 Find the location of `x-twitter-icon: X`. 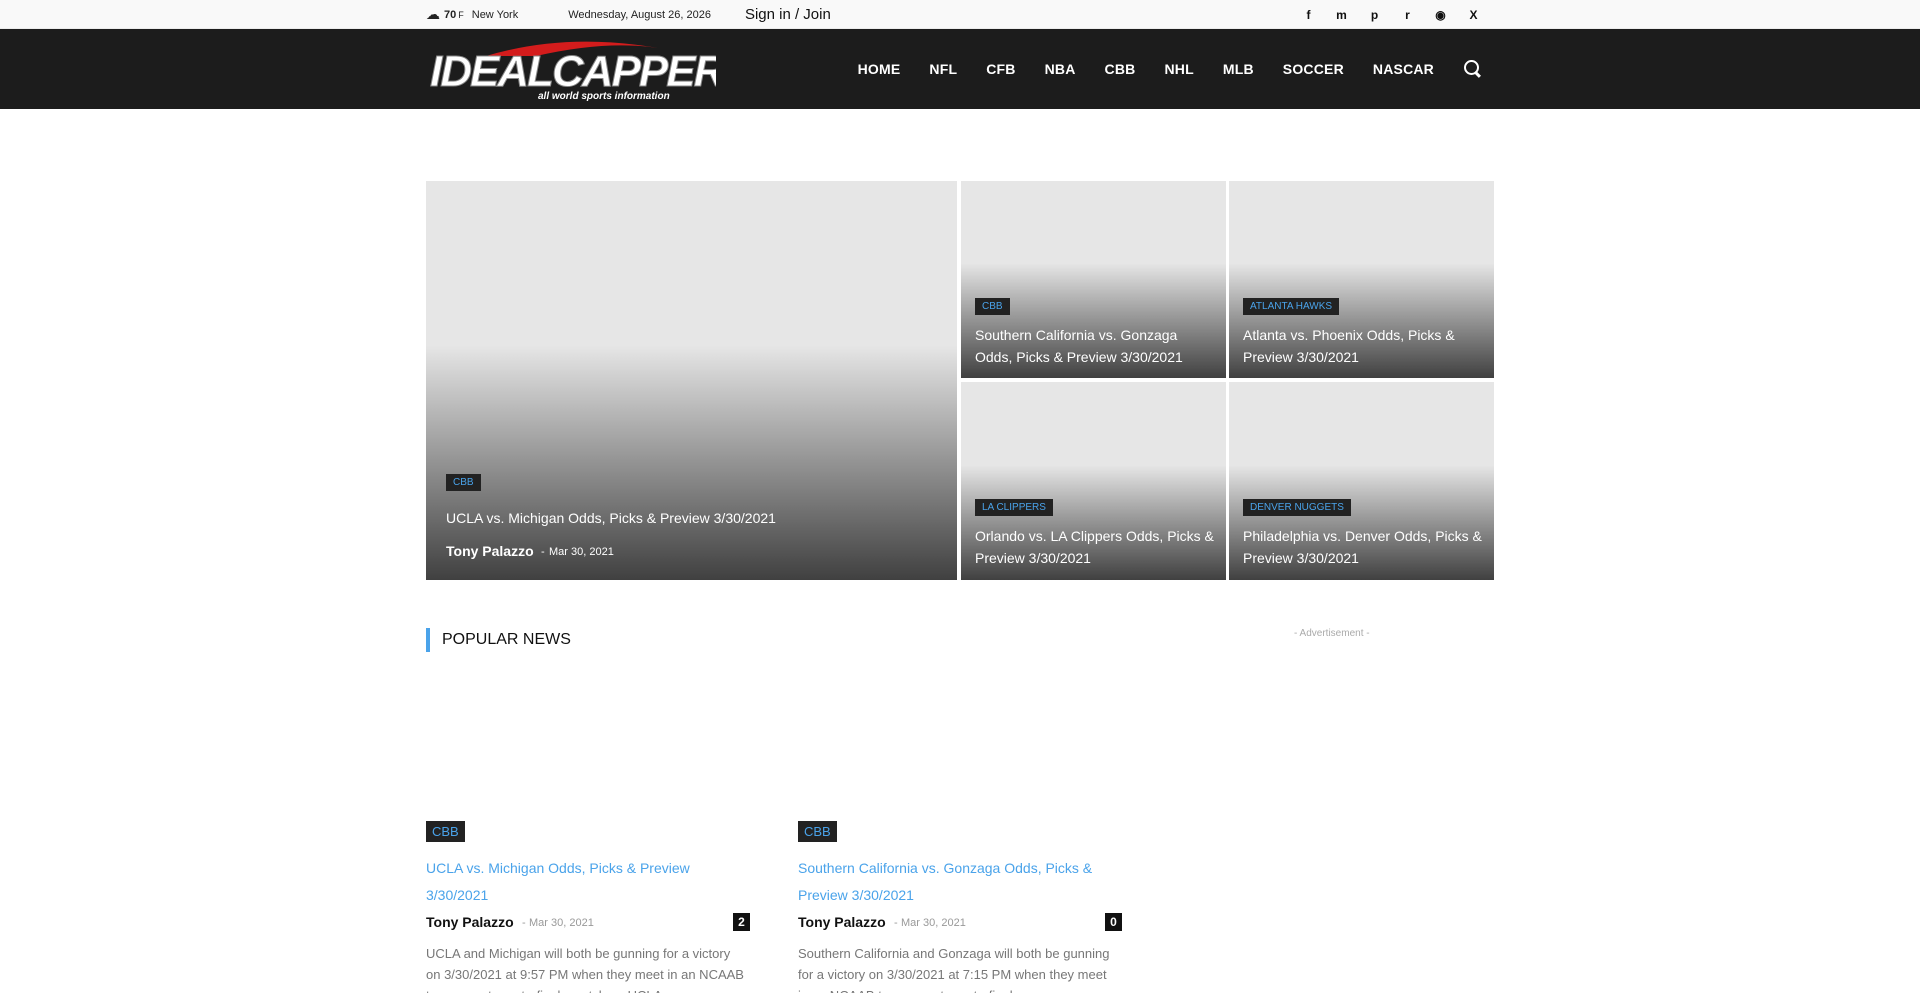

x-twitter-icon: X is located at coordinates (1473, 15).